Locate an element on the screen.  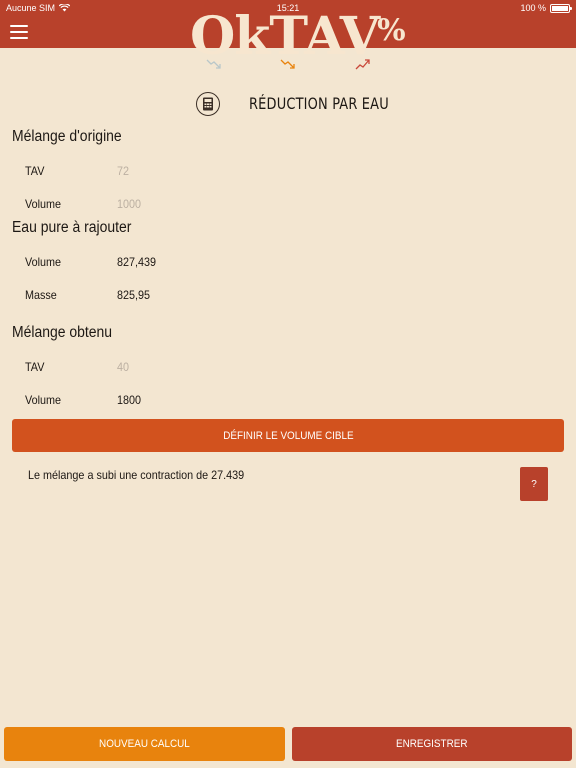
save-label: ENREGISTRER is located at coordinates (432, 744).